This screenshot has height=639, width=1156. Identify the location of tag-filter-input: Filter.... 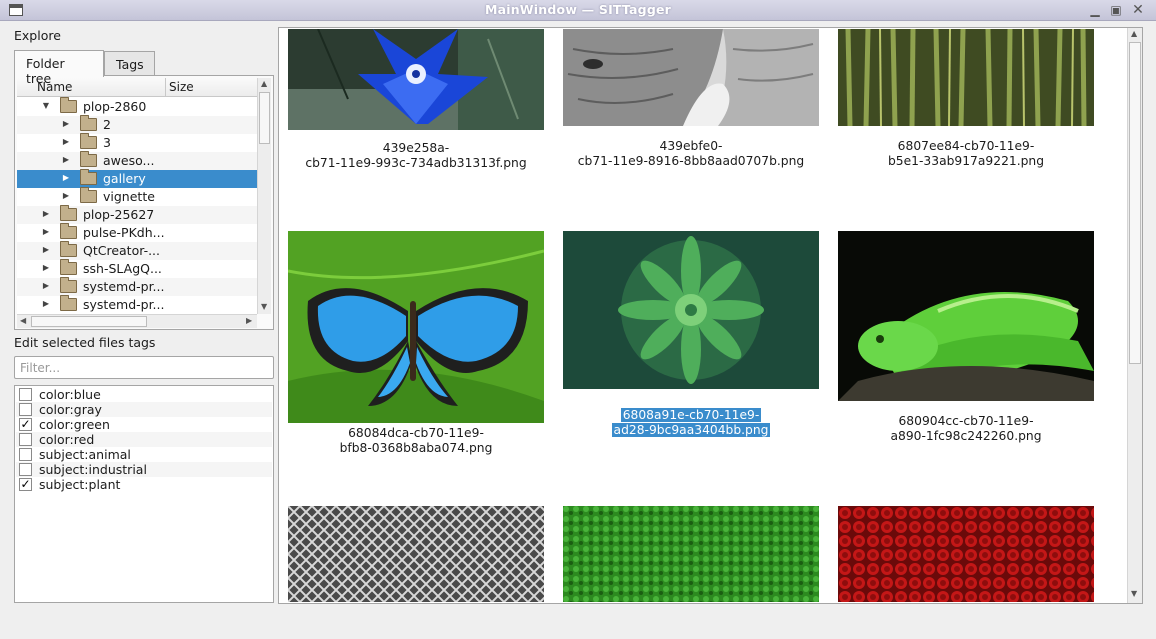
(144, 367).